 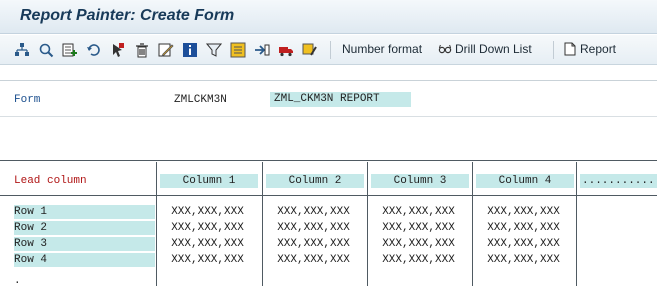 I want to click on row-3-label: Row 3, so click(x=84, y=244).